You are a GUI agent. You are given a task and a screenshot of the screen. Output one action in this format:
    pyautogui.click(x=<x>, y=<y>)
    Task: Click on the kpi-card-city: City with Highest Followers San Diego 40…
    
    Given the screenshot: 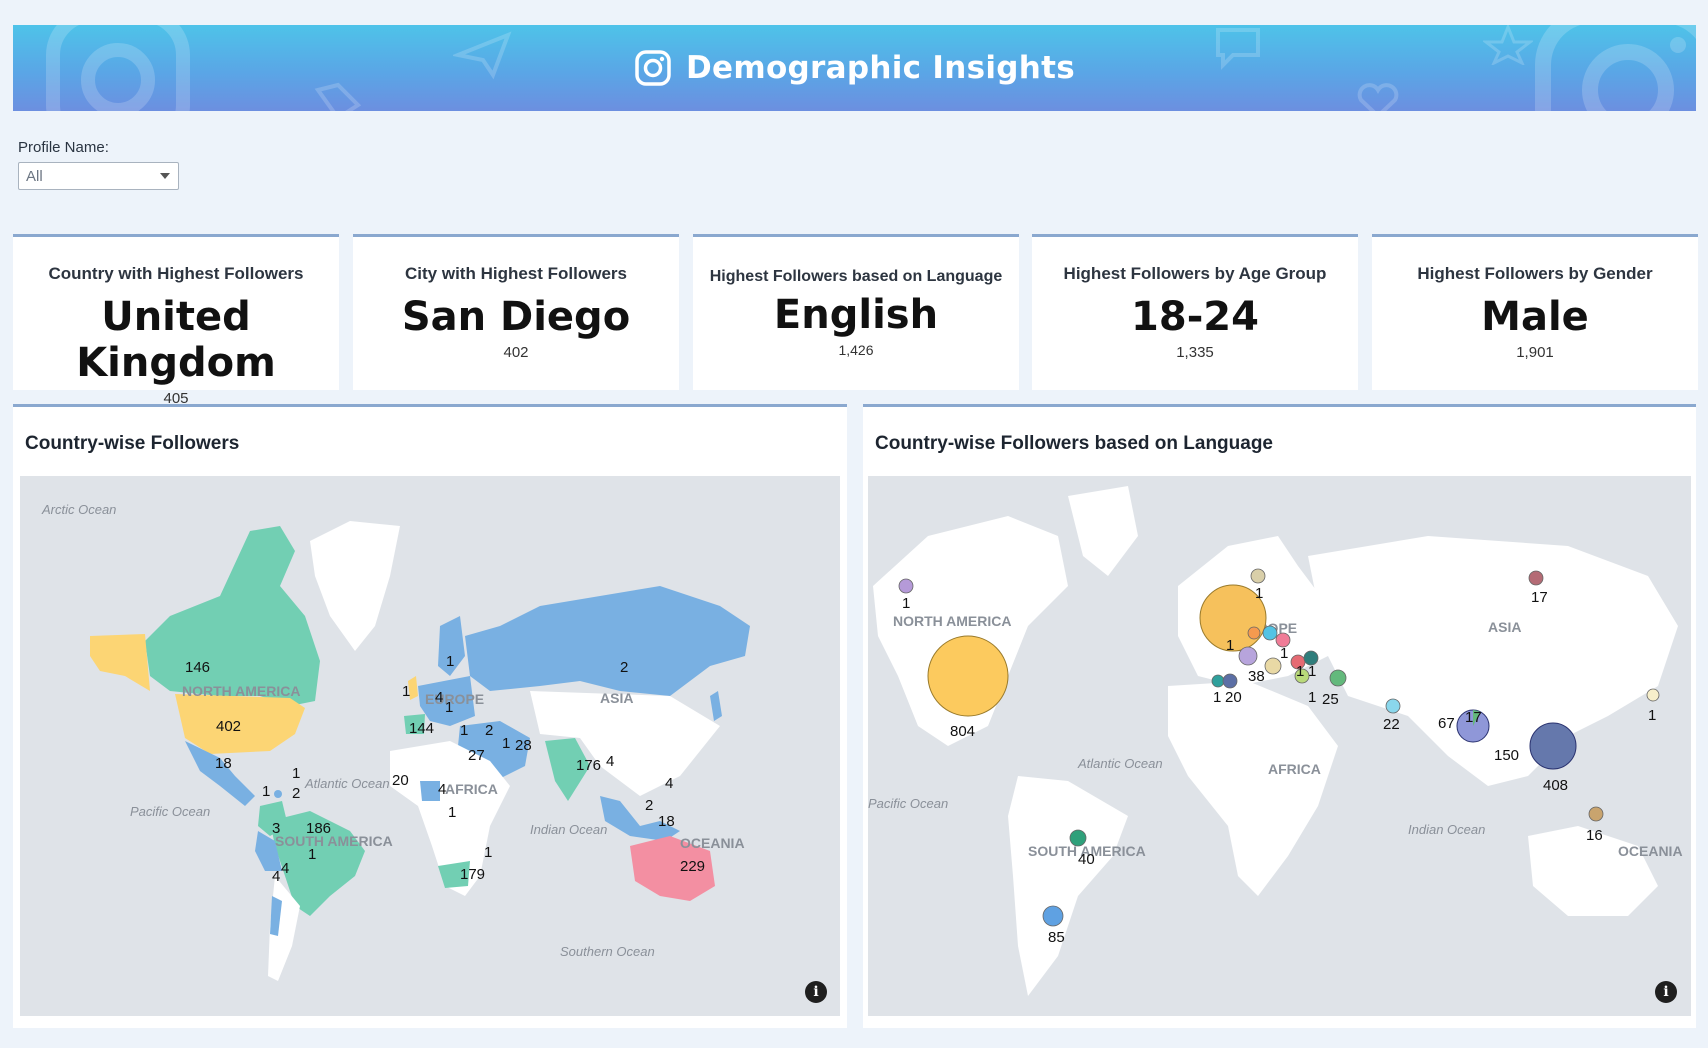 What is the action you would take?
    pyautogui.click(x=516, y=312)
    